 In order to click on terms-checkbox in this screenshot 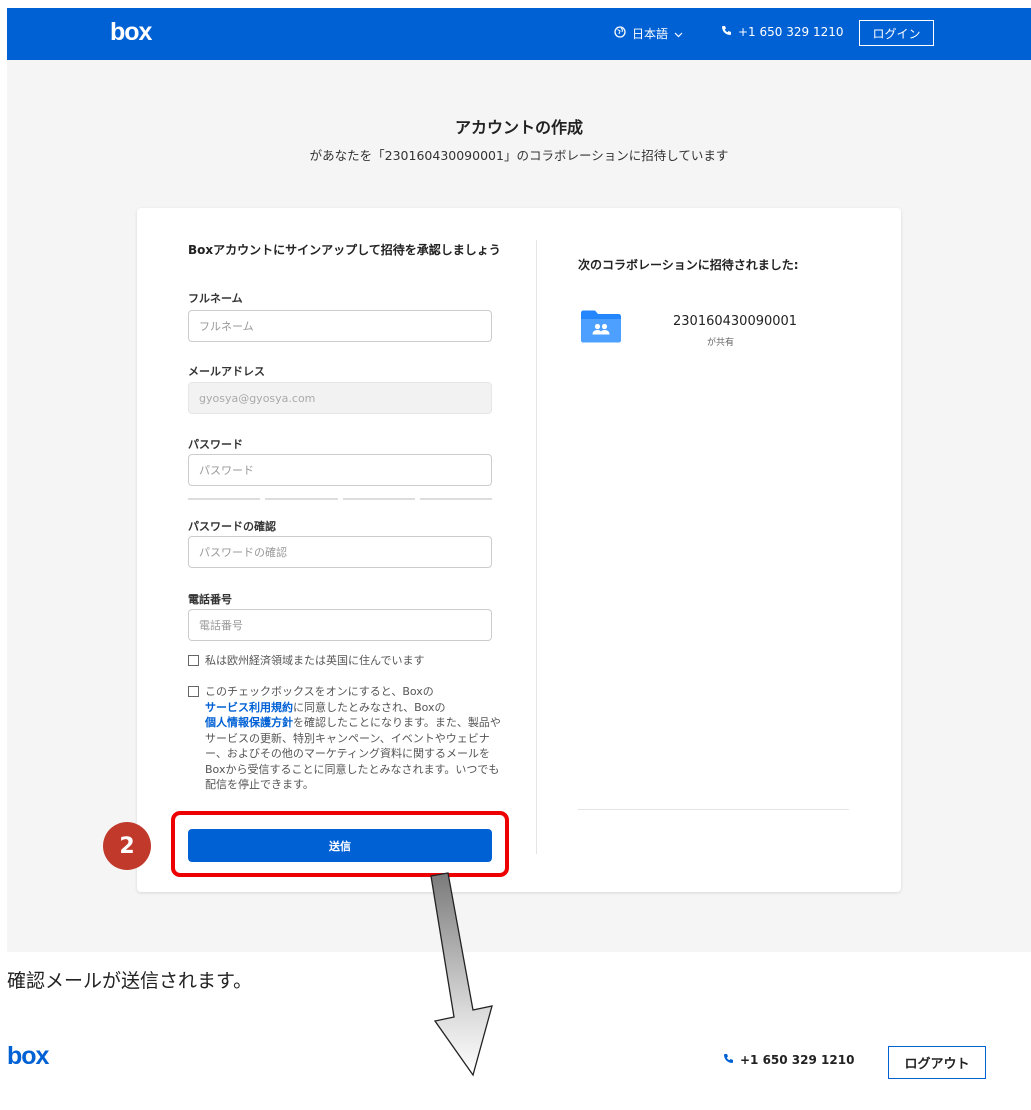, I will do `click(193, 691)`.